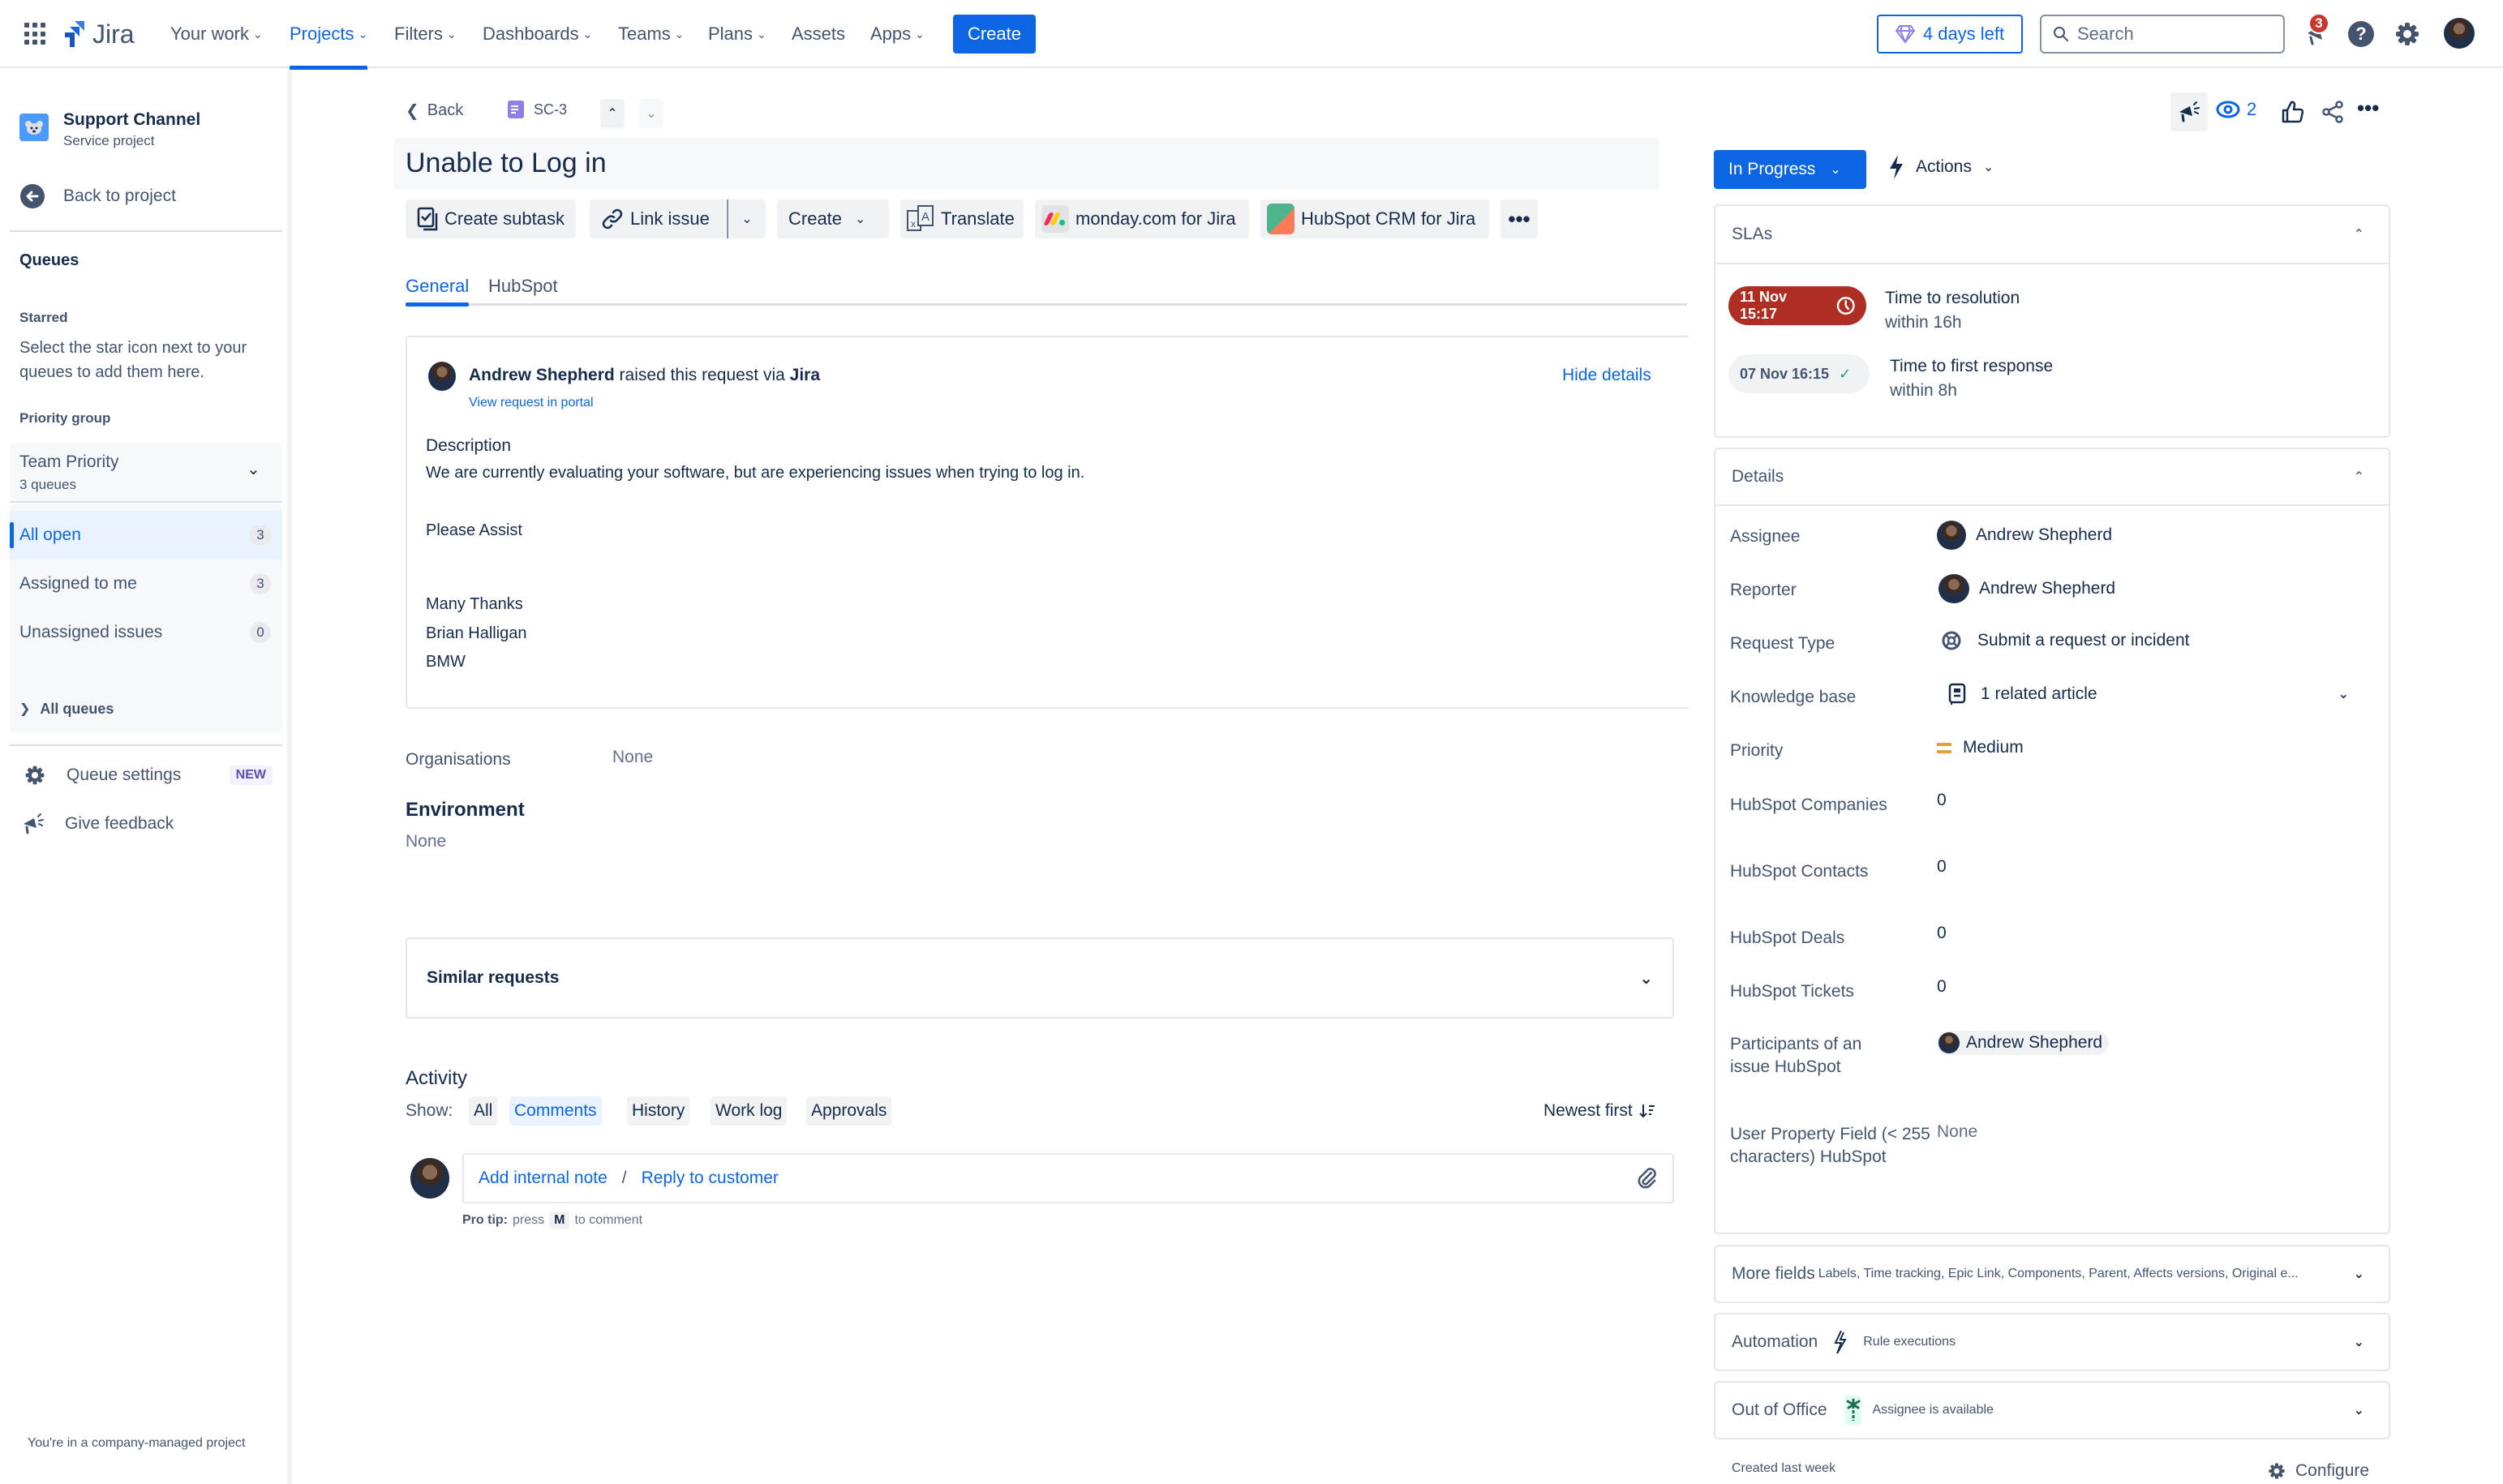 The width and height of the screenshot is (2503, 1484). What do you see at coordinates (146, 473) in the screenshot?
I see `queue-group-toggle: Team Priority 3 queues ⌄` at bounding box center [146, 473].